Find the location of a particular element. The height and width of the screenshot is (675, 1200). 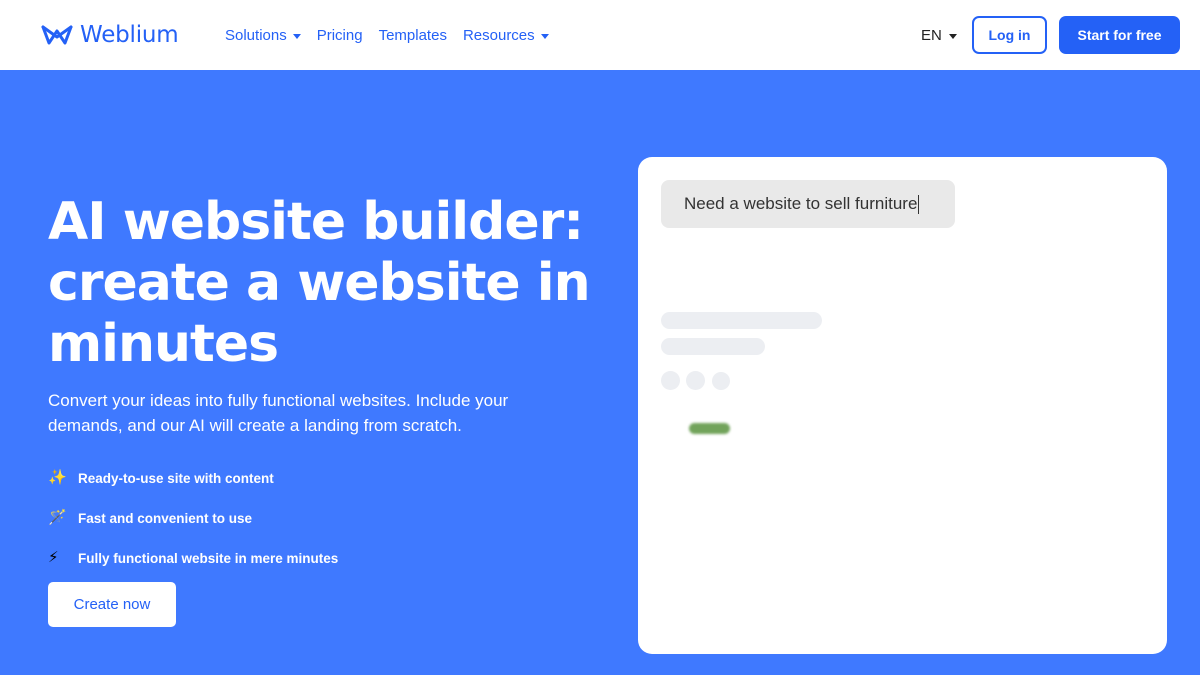

main-nav: Solutions Pricing Templates Resources is located at coordinates (387, 35).